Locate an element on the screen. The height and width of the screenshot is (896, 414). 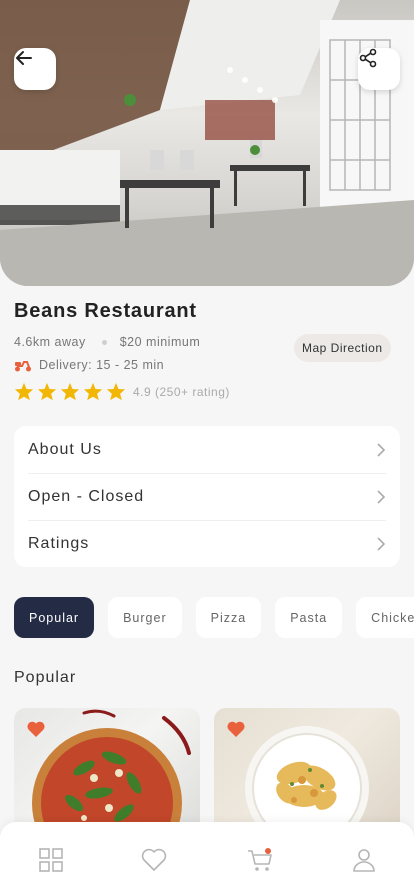
user-icon is located at coordinates (364, 860).